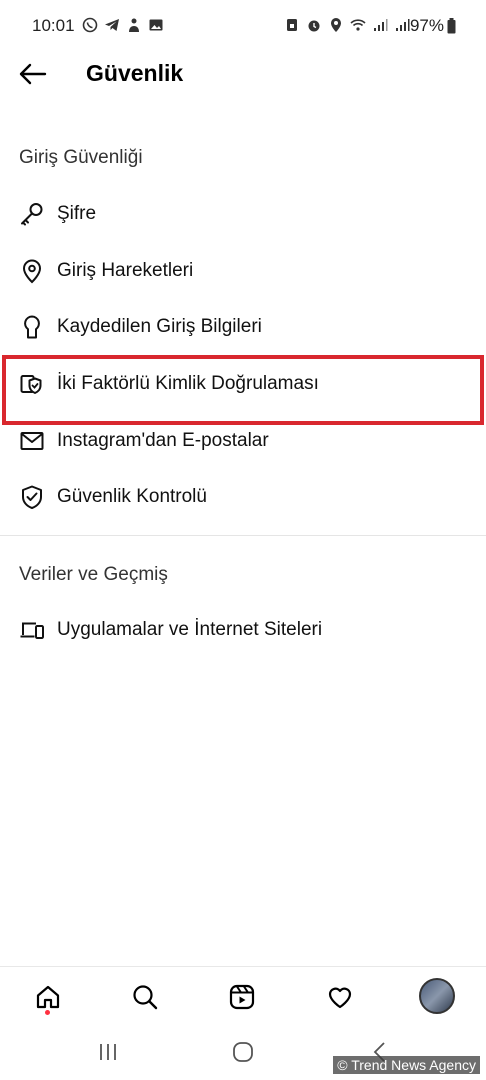 Image resolution: width=486 pixels, height=1080 pixels. I want to click on whatsapp-icon, so click(90, 25).